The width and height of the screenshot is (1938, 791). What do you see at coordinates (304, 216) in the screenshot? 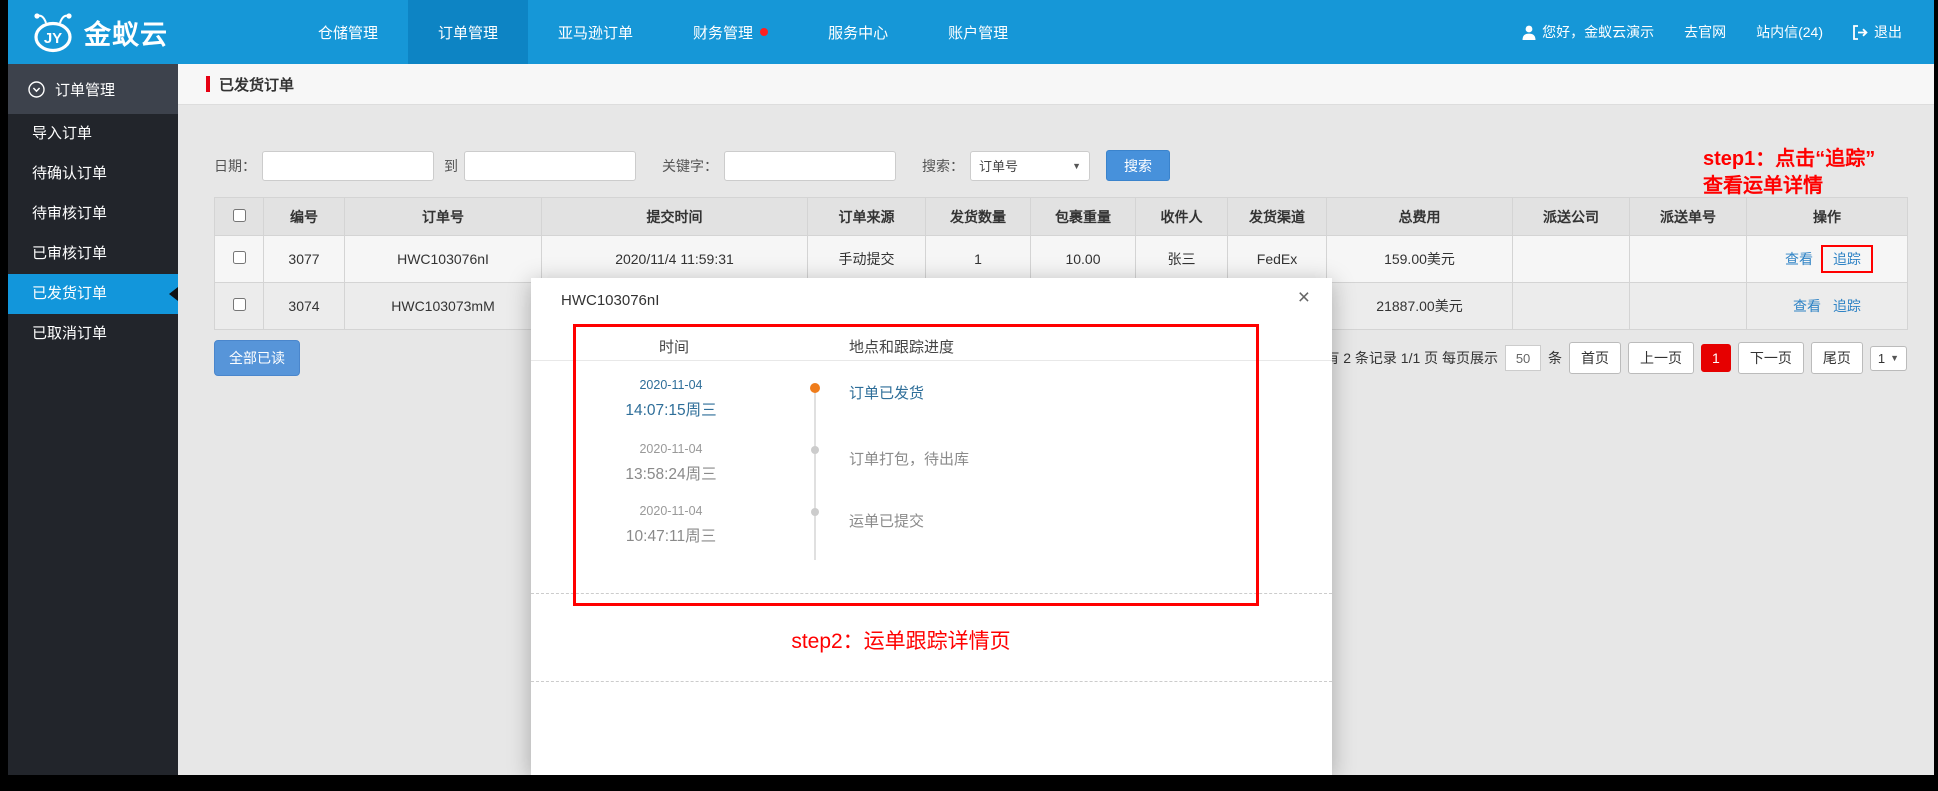
I see `col-id: 编号` at bounding box center [304, 216].